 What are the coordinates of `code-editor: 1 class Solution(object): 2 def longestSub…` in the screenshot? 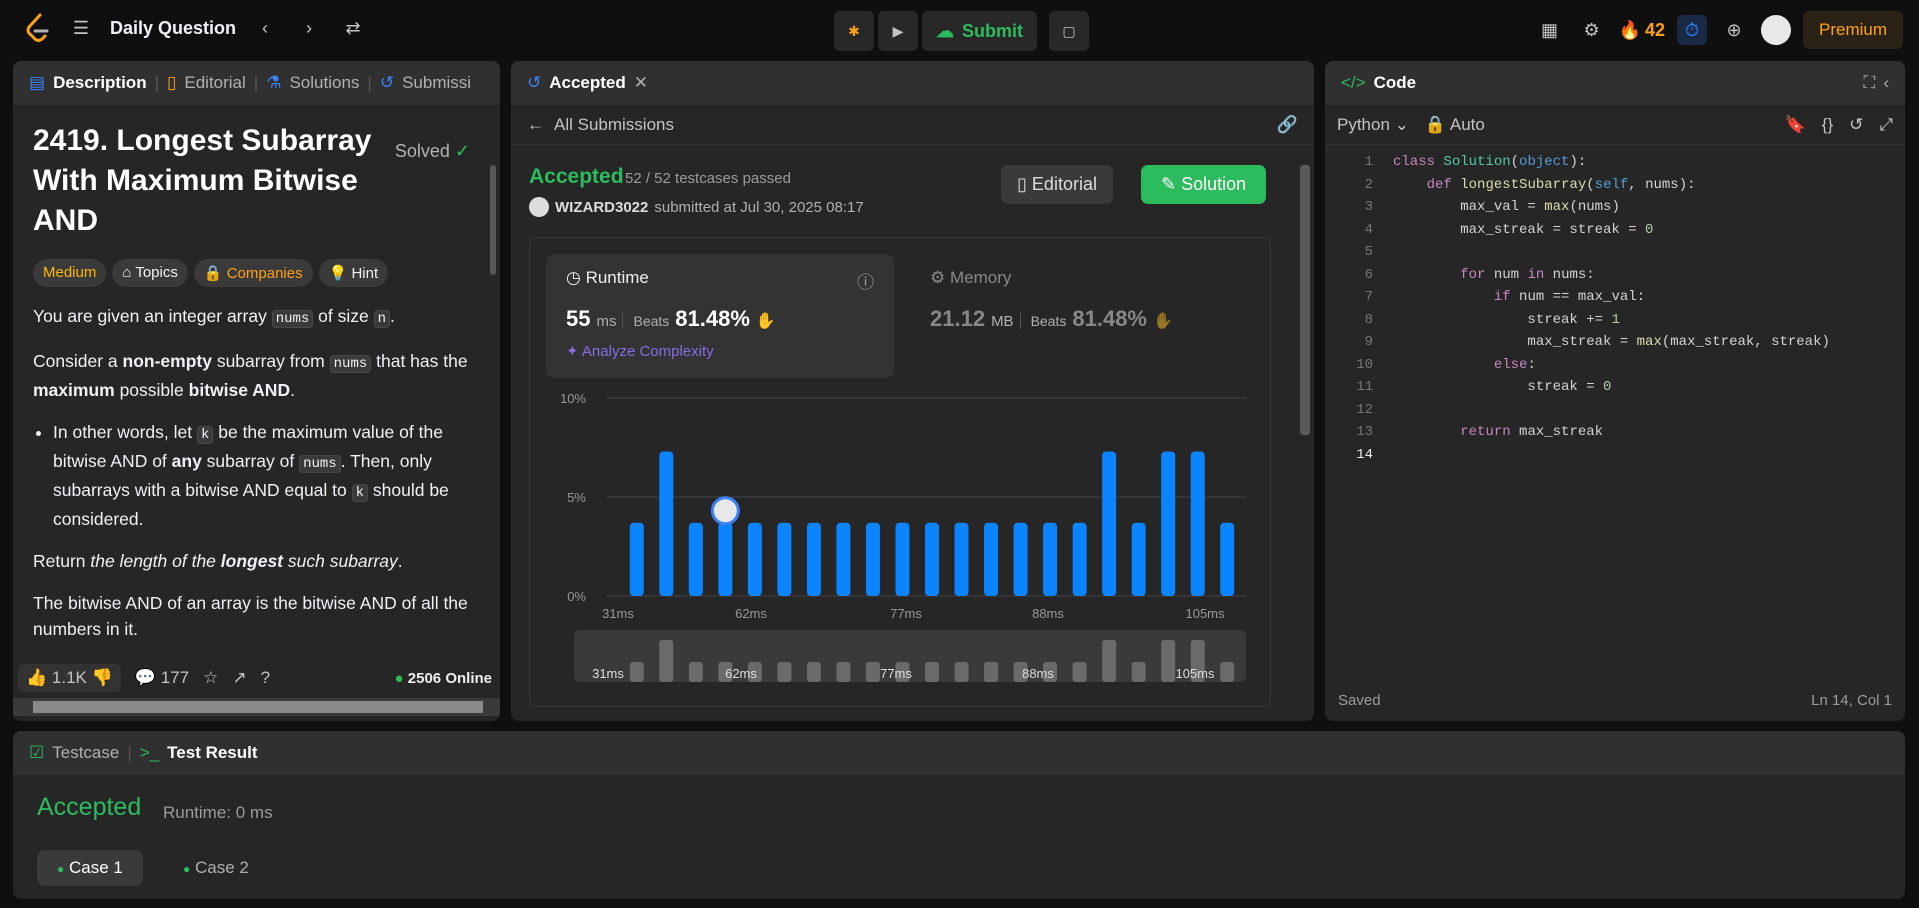 It's located at (1615, 308).